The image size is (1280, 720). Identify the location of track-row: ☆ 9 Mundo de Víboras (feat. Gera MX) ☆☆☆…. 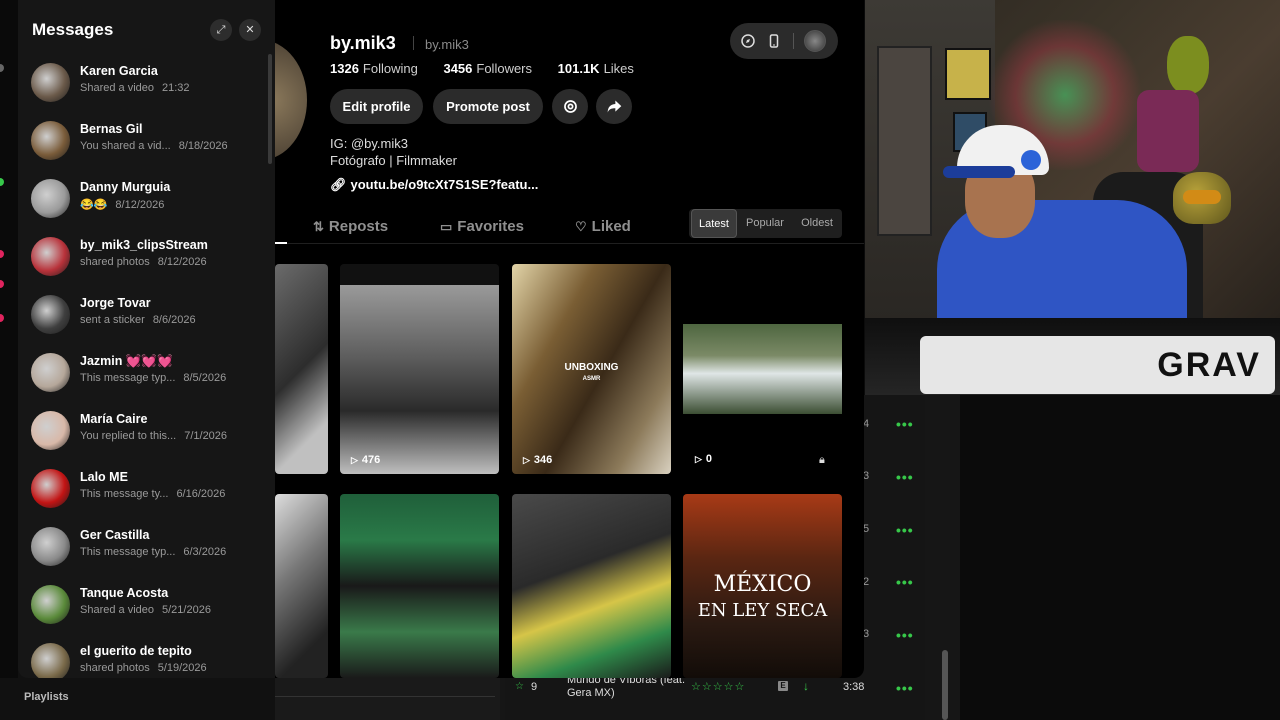
(715, 690).